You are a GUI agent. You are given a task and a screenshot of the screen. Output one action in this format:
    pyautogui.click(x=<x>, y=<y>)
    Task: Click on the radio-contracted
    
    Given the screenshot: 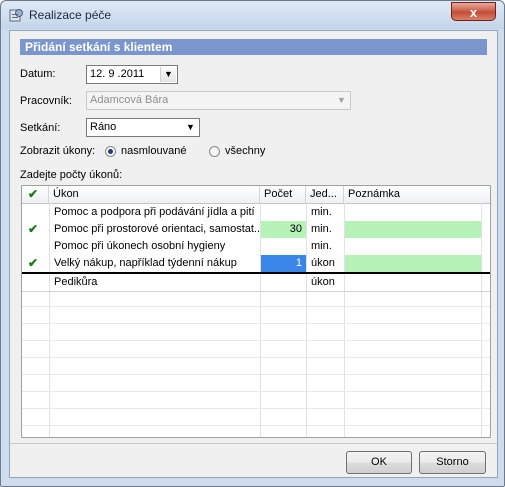 What is the action you would take?
    pyautogui.click(x=110, y=151)
    